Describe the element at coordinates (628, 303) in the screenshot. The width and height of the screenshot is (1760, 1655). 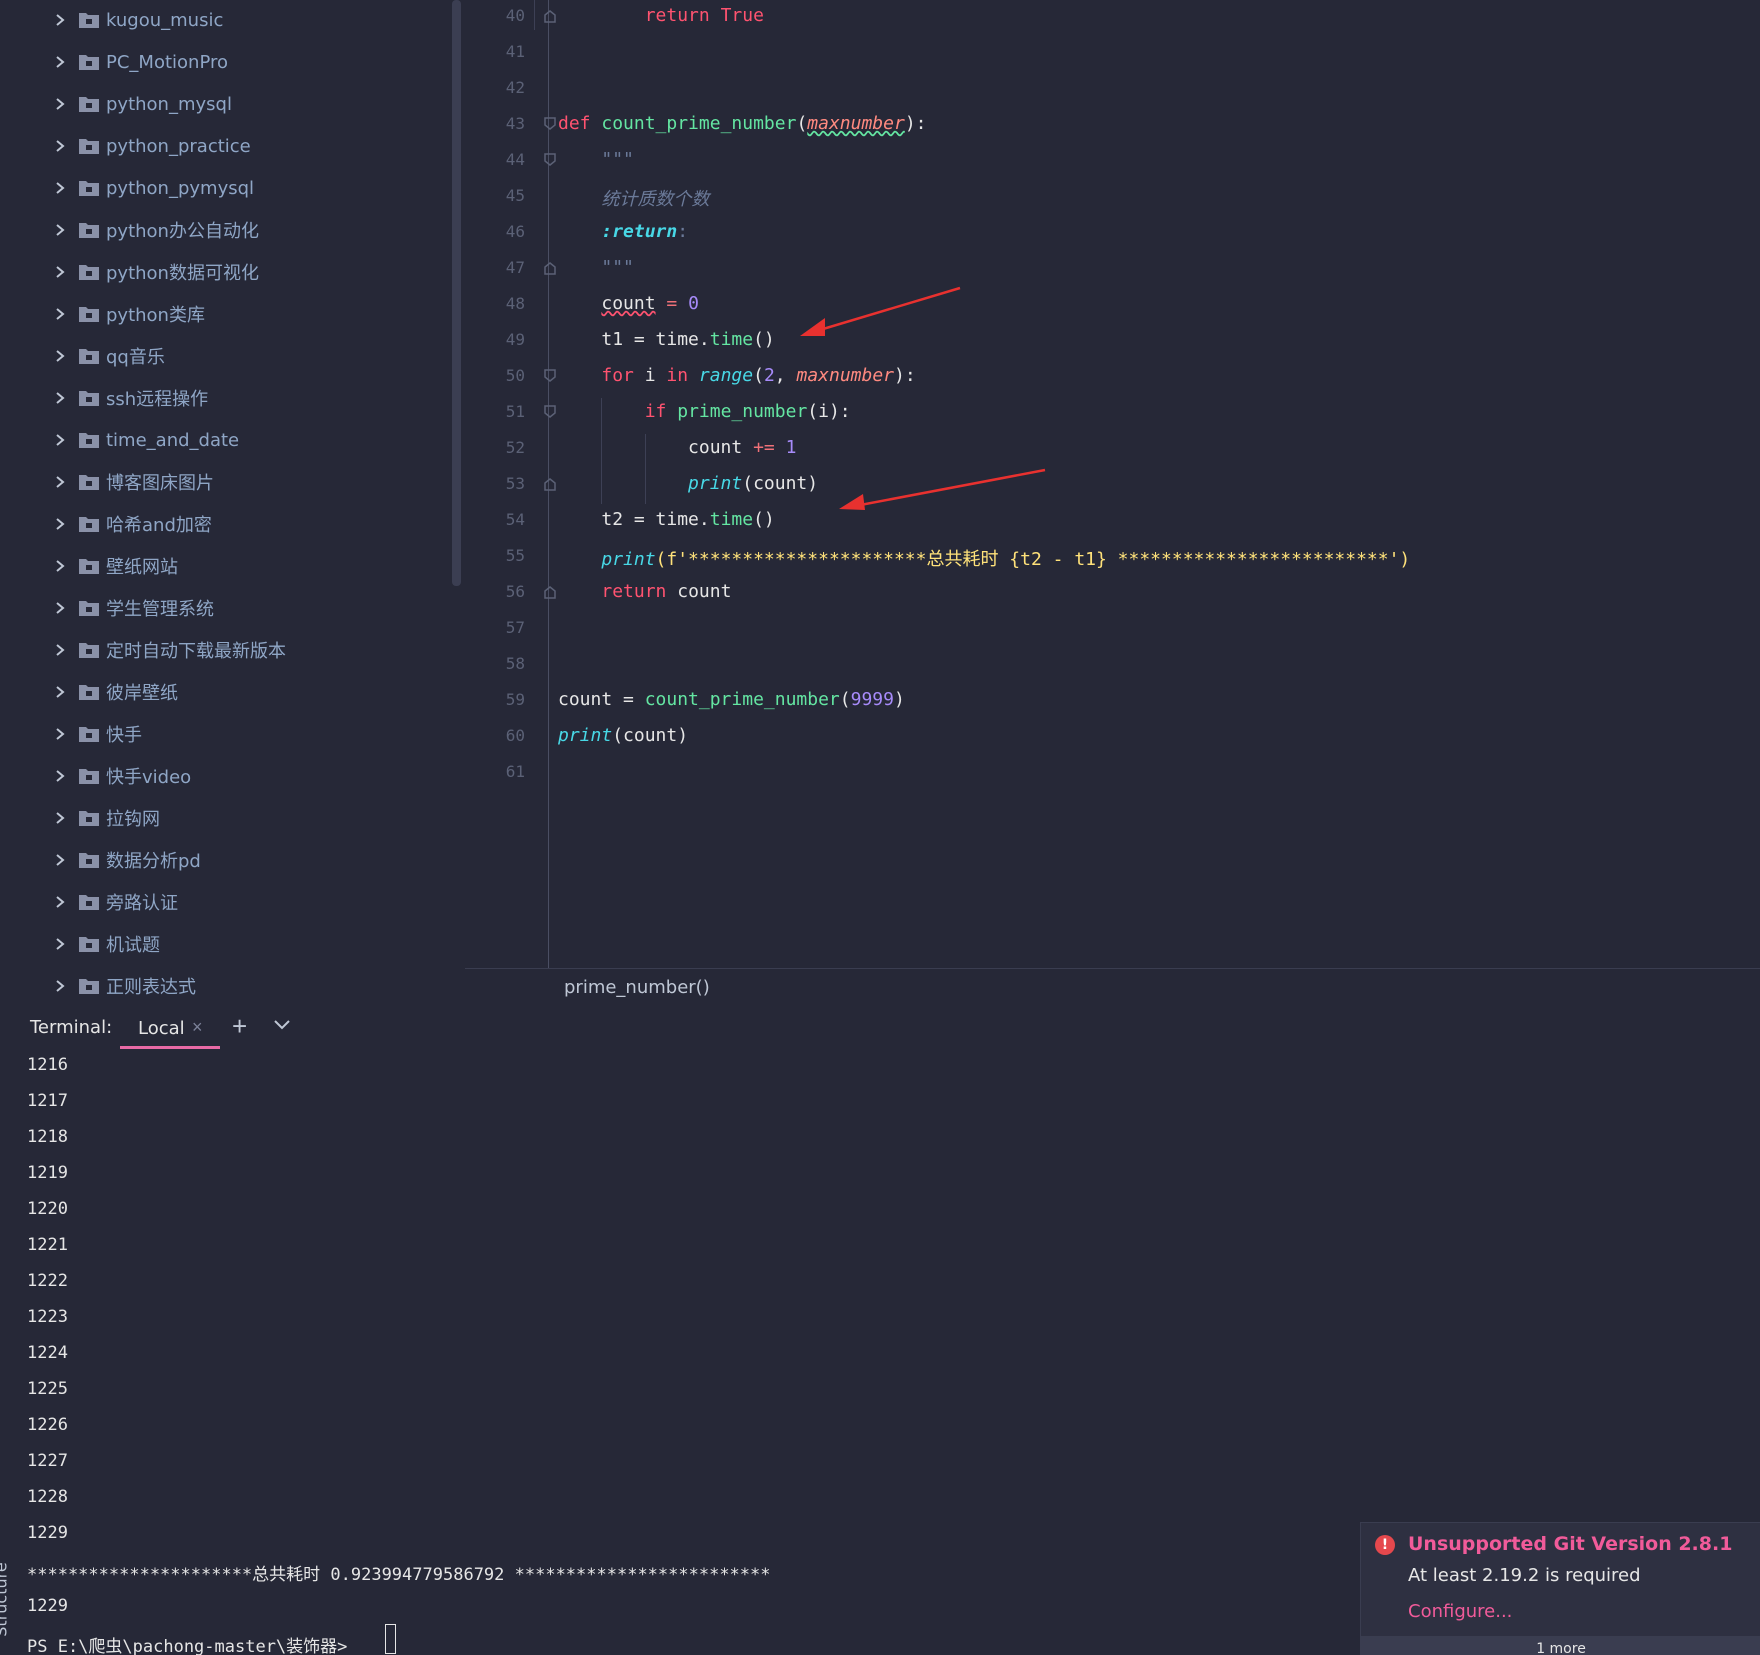
I see `code-line-48: count = 0` at that location.